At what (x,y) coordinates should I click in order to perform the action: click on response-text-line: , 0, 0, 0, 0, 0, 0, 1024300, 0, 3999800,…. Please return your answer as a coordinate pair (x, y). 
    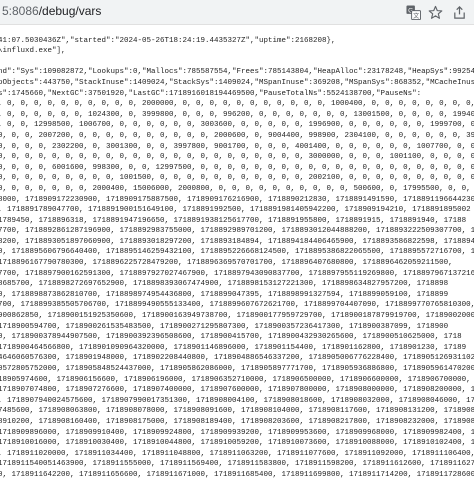
    Looking at the image, I should click on (237, 114).